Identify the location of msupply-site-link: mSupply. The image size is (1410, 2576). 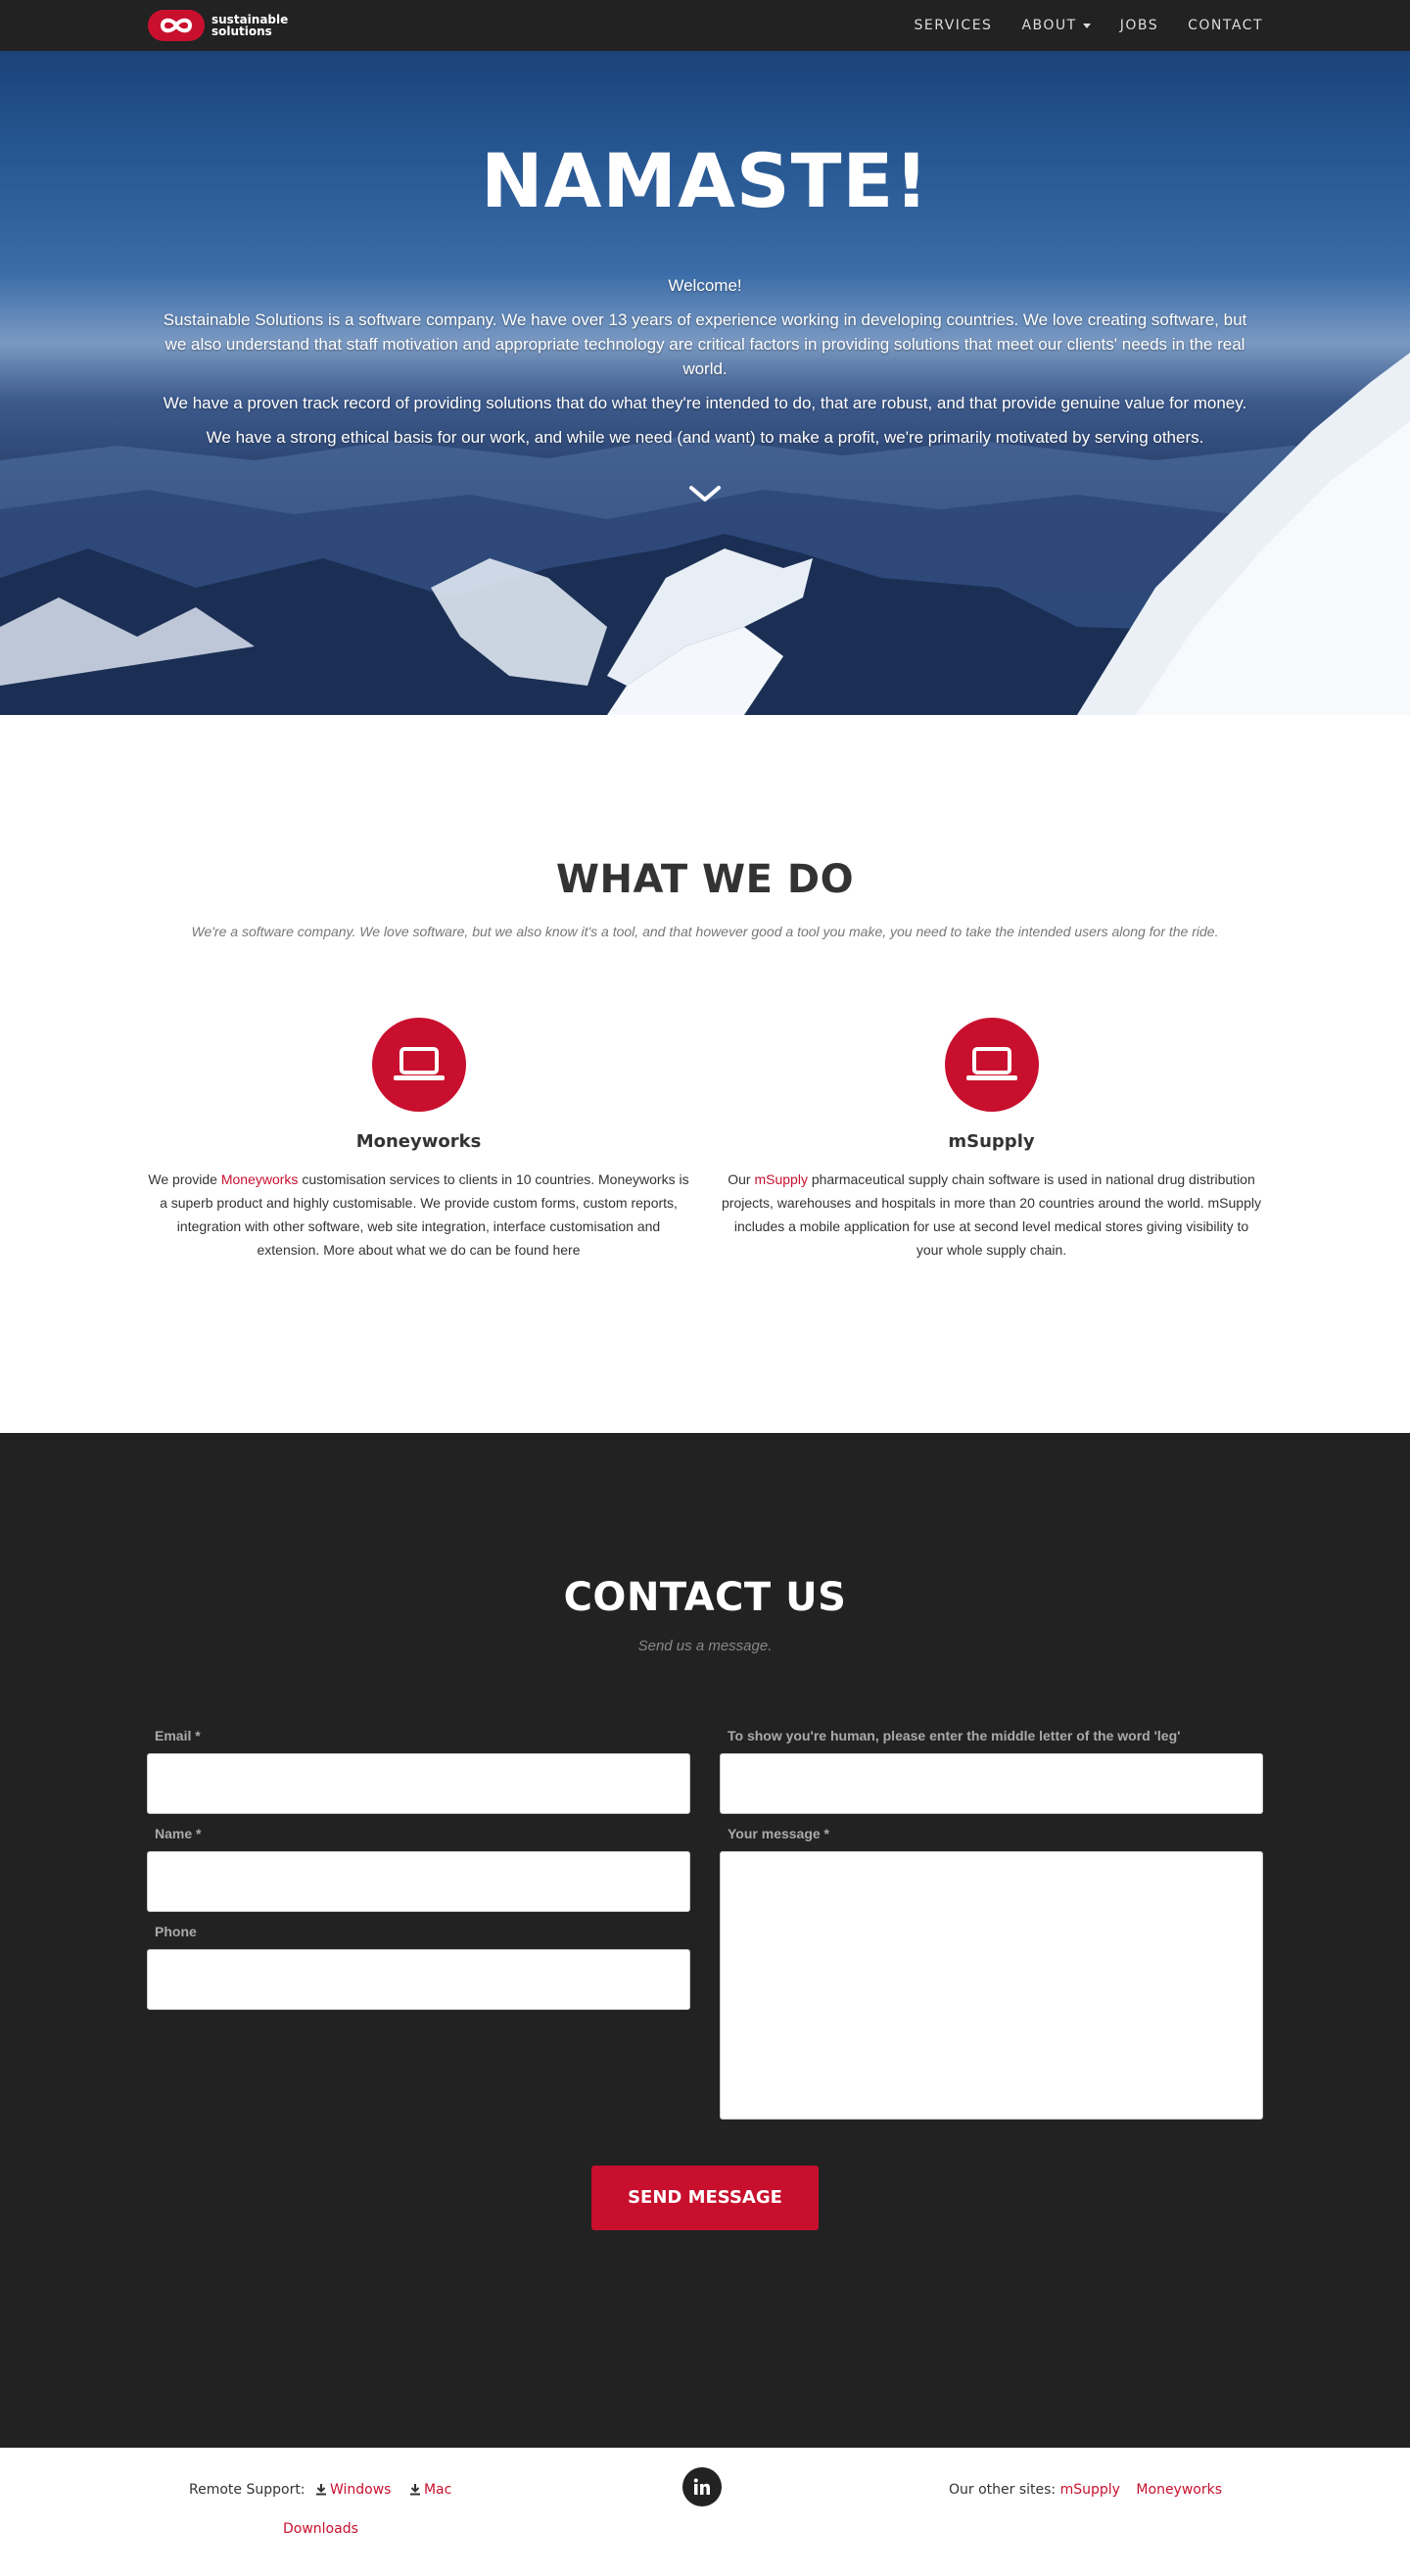
(1090, 2490).